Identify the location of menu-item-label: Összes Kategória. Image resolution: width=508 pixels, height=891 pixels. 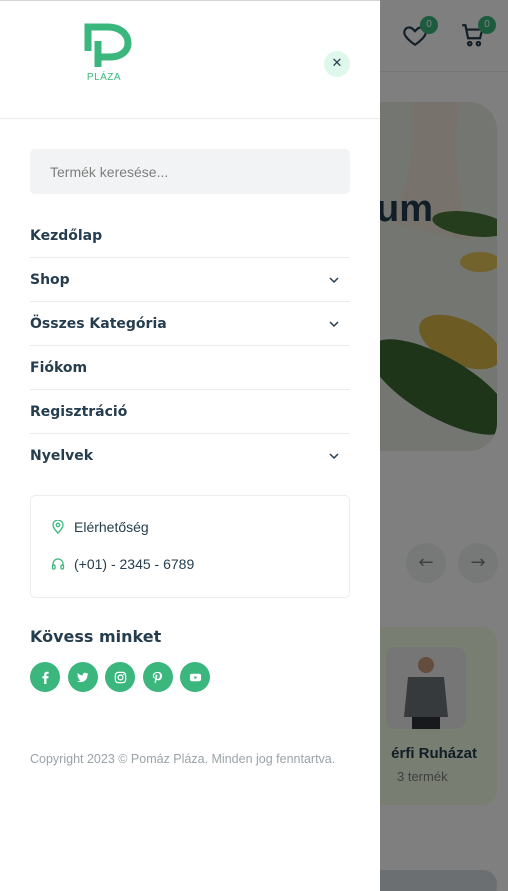
(98, 323).